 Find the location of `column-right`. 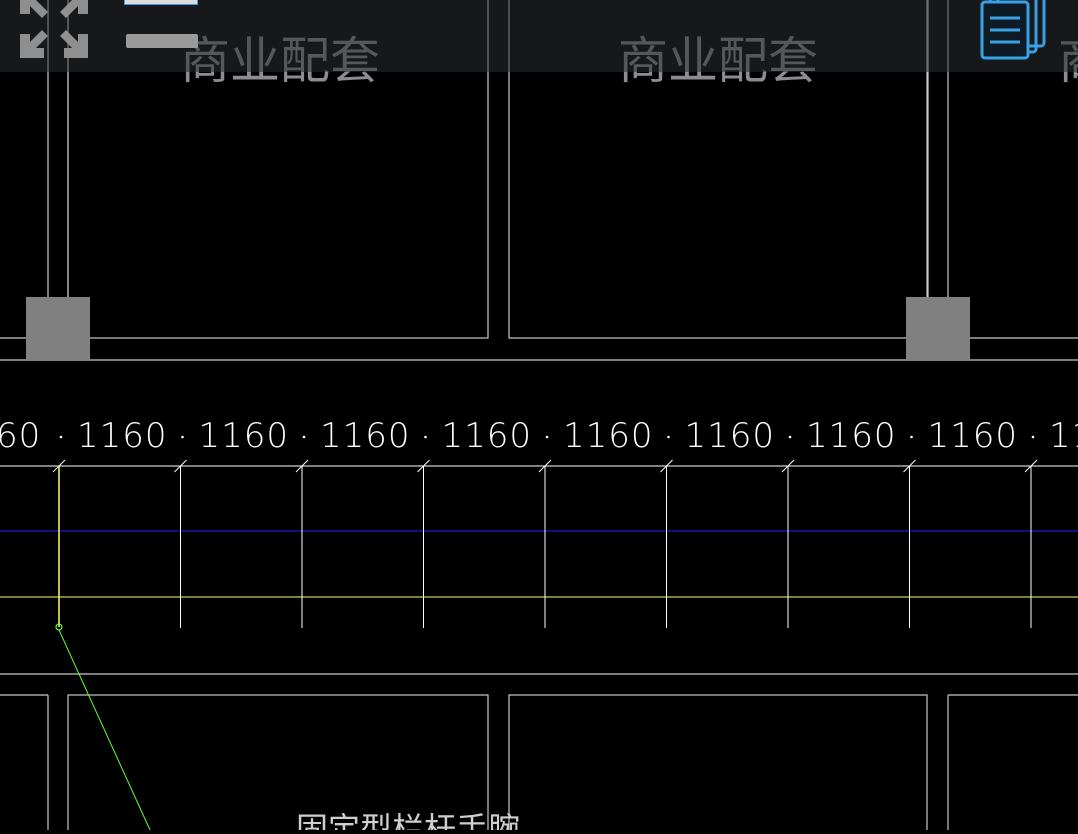

column-right is located at coordinates (938, 328).